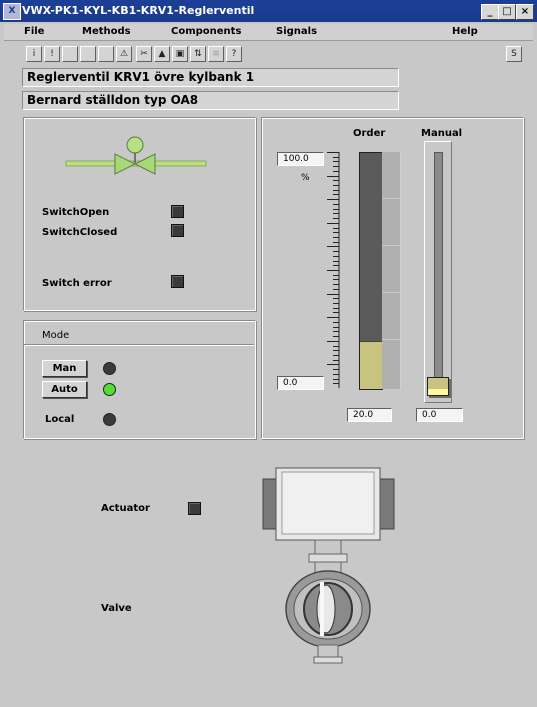  I want to click on valve-label: Valve, so click(116, 608).